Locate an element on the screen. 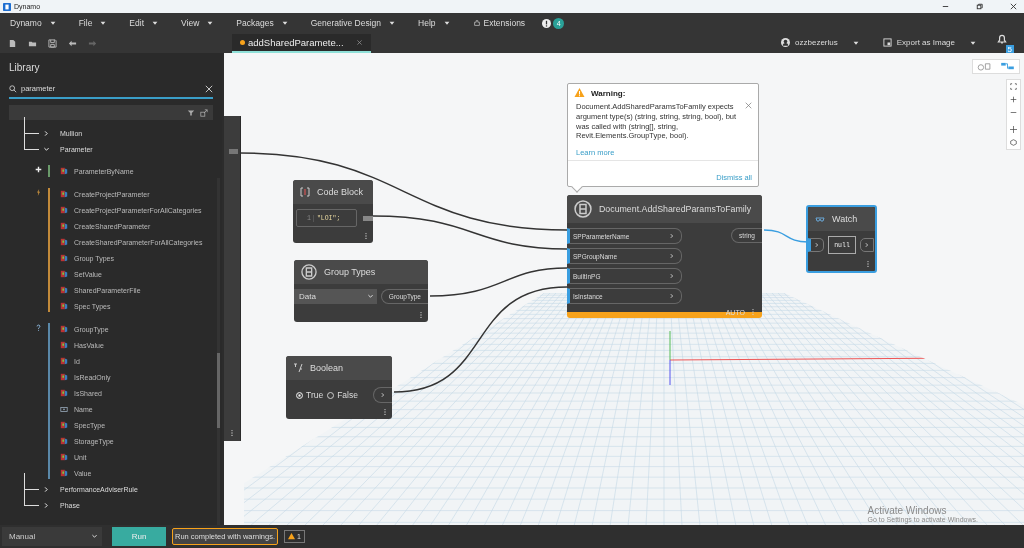 The width and height of the screenshot is (1024, 548). scrollbar-thumb is located at coordinates (218, 390).